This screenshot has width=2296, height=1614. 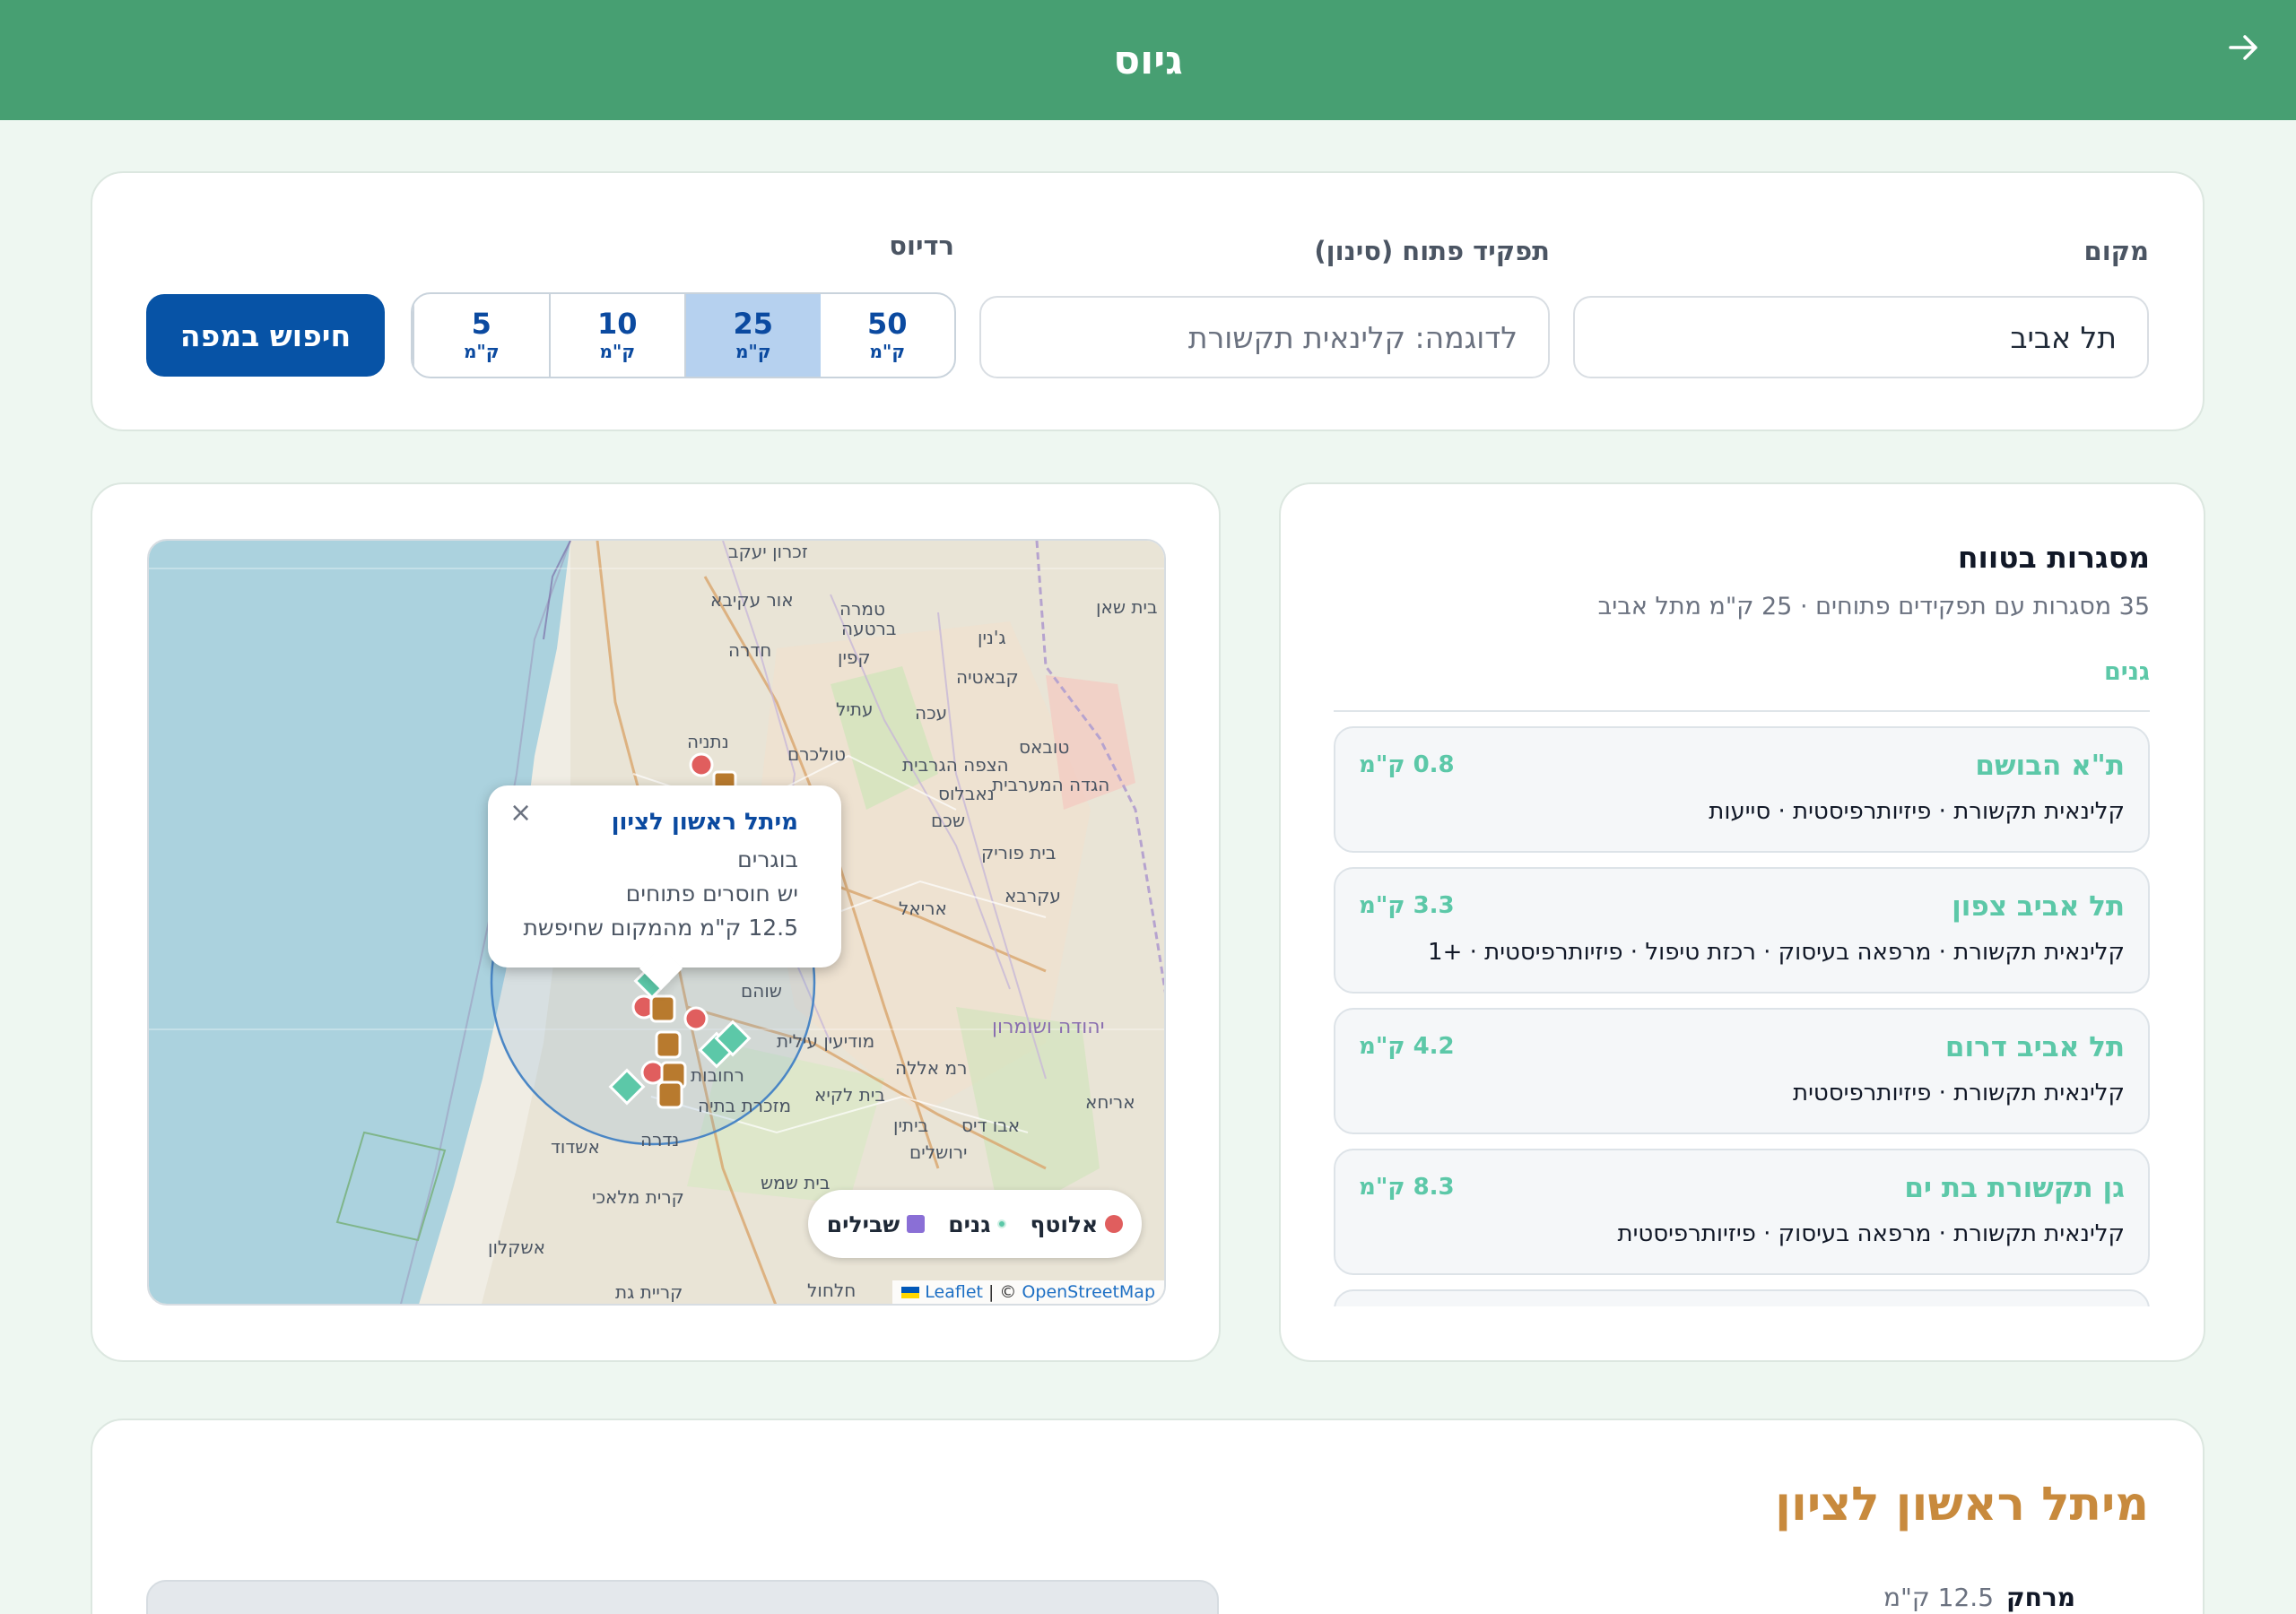 I want to click on facility-item, so click(x=1742, y=1297).